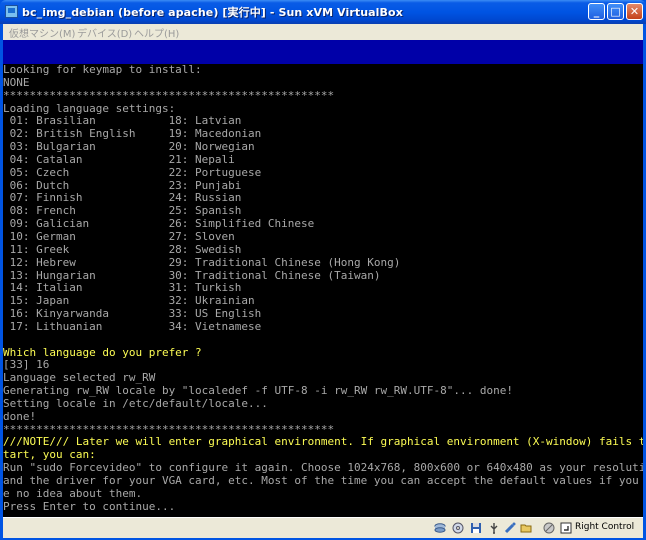 This screenshot has height=540, width=646. I want to click on menu-machine: 仮想マシン(M), so click(42, 32).